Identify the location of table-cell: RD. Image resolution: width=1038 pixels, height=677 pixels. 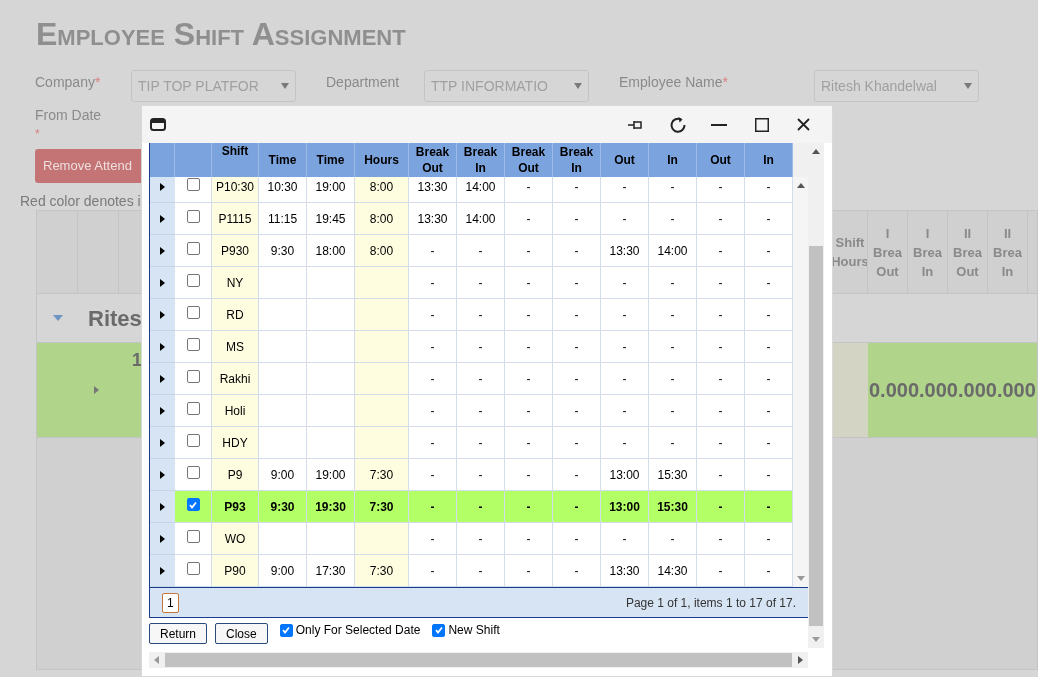
(235, 315).